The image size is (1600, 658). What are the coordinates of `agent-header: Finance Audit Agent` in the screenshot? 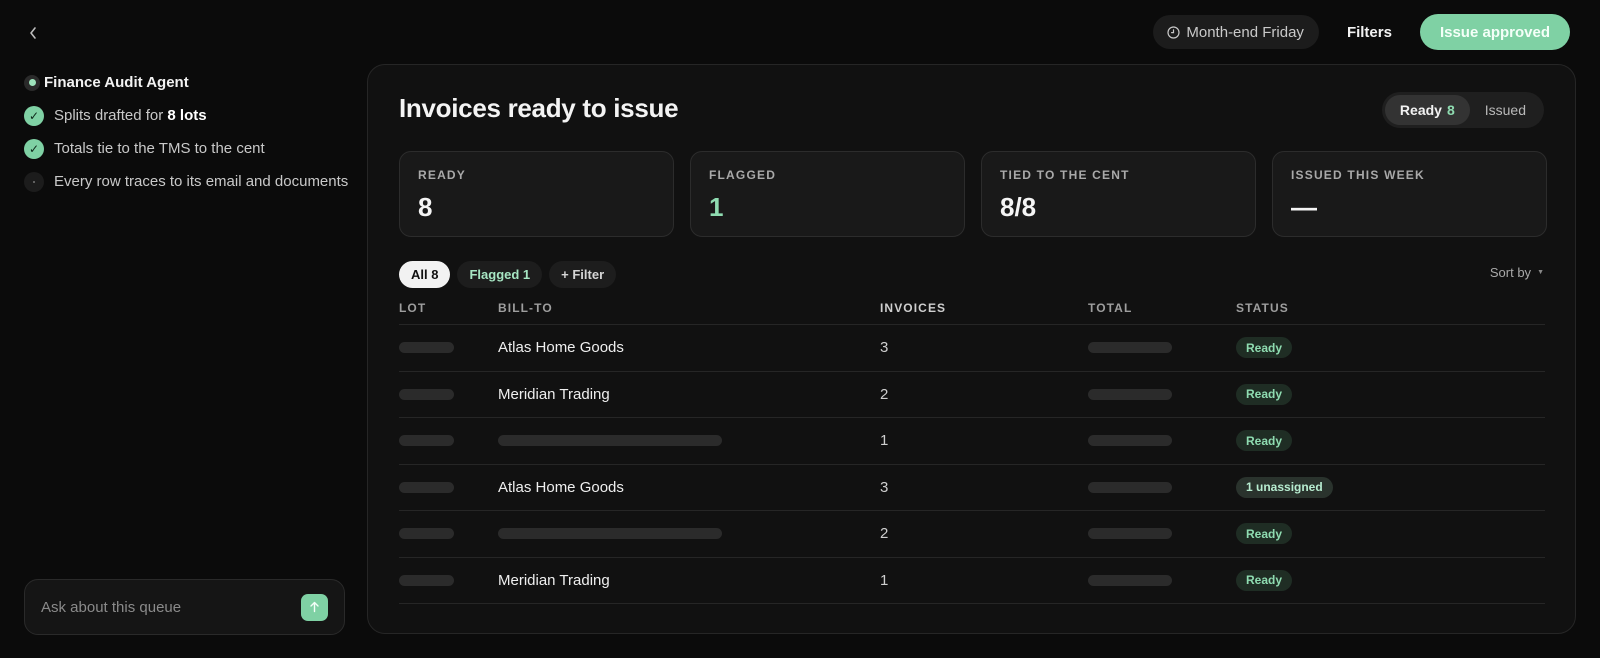 It's located at (189, 82).